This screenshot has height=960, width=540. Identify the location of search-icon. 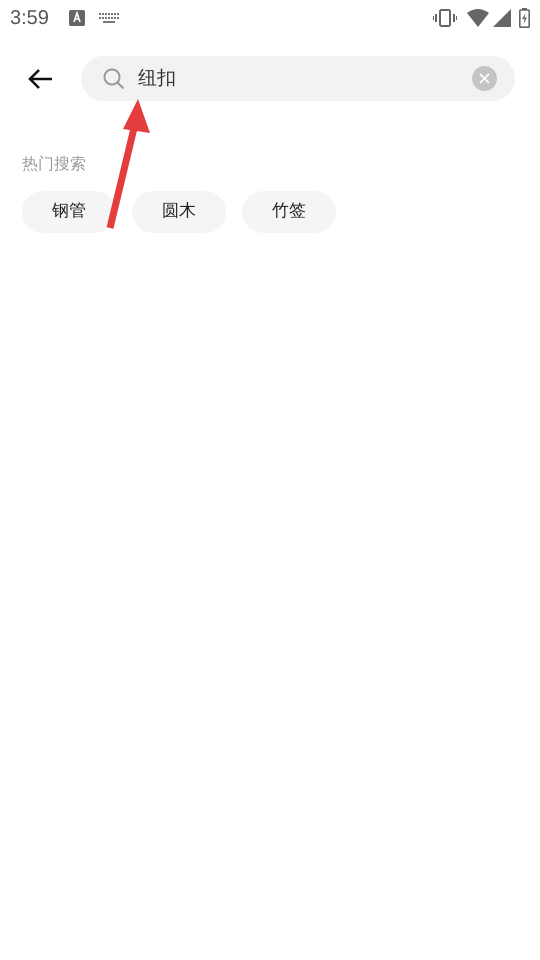
(114, 79).